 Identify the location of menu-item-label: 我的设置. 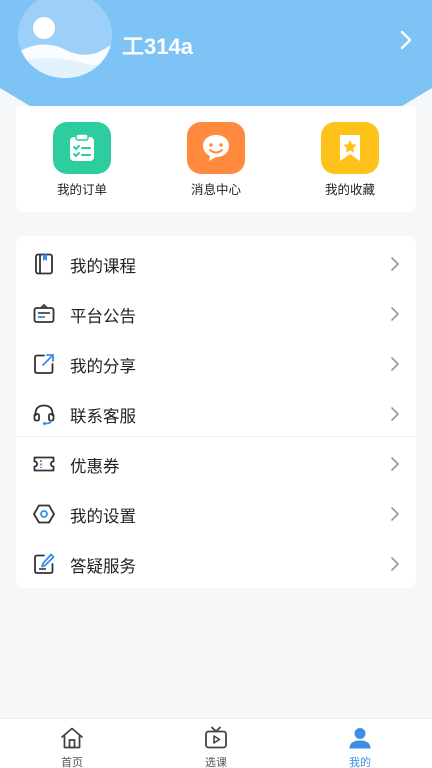
(103, 516).